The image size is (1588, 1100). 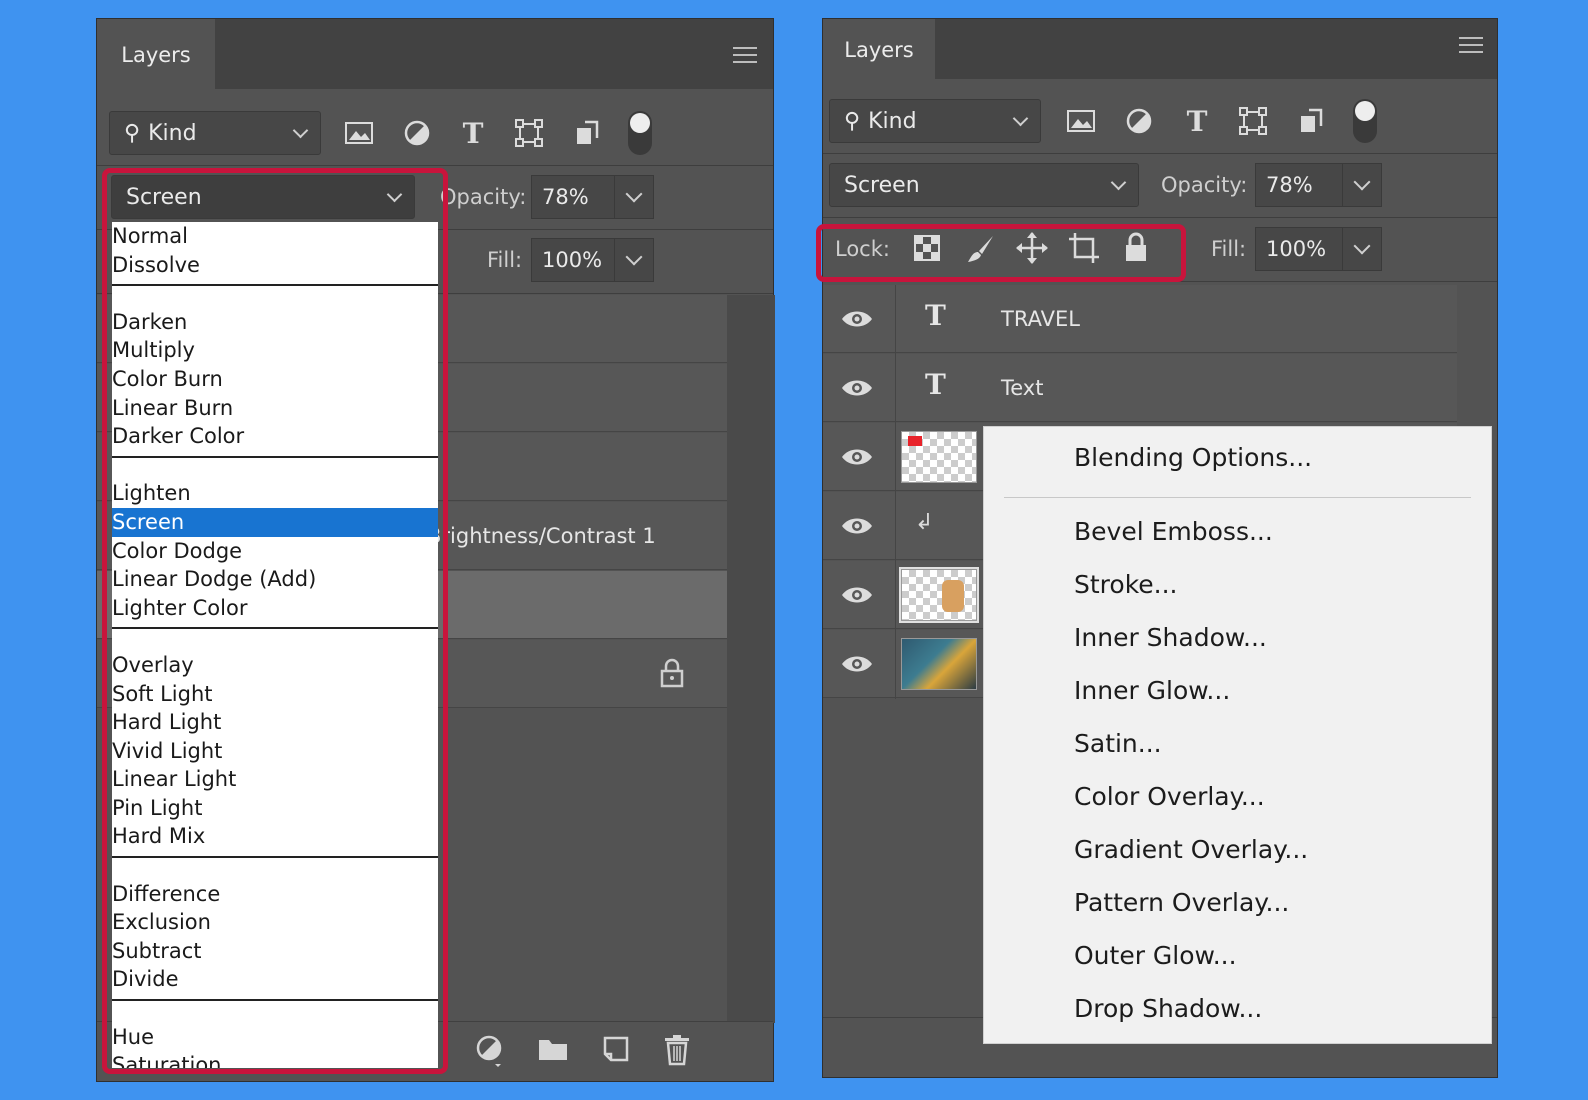 I want to click on clip-arrow-icon: ↲, so click(x=924, y=522).